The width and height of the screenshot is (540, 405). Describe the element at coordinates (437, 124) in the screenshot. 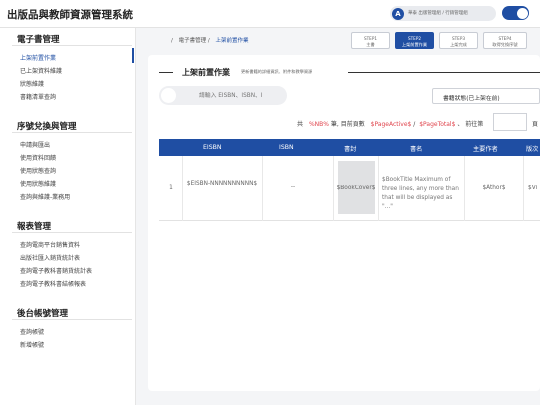

I see `pager-total-pages: $PageTotal$` at that location.